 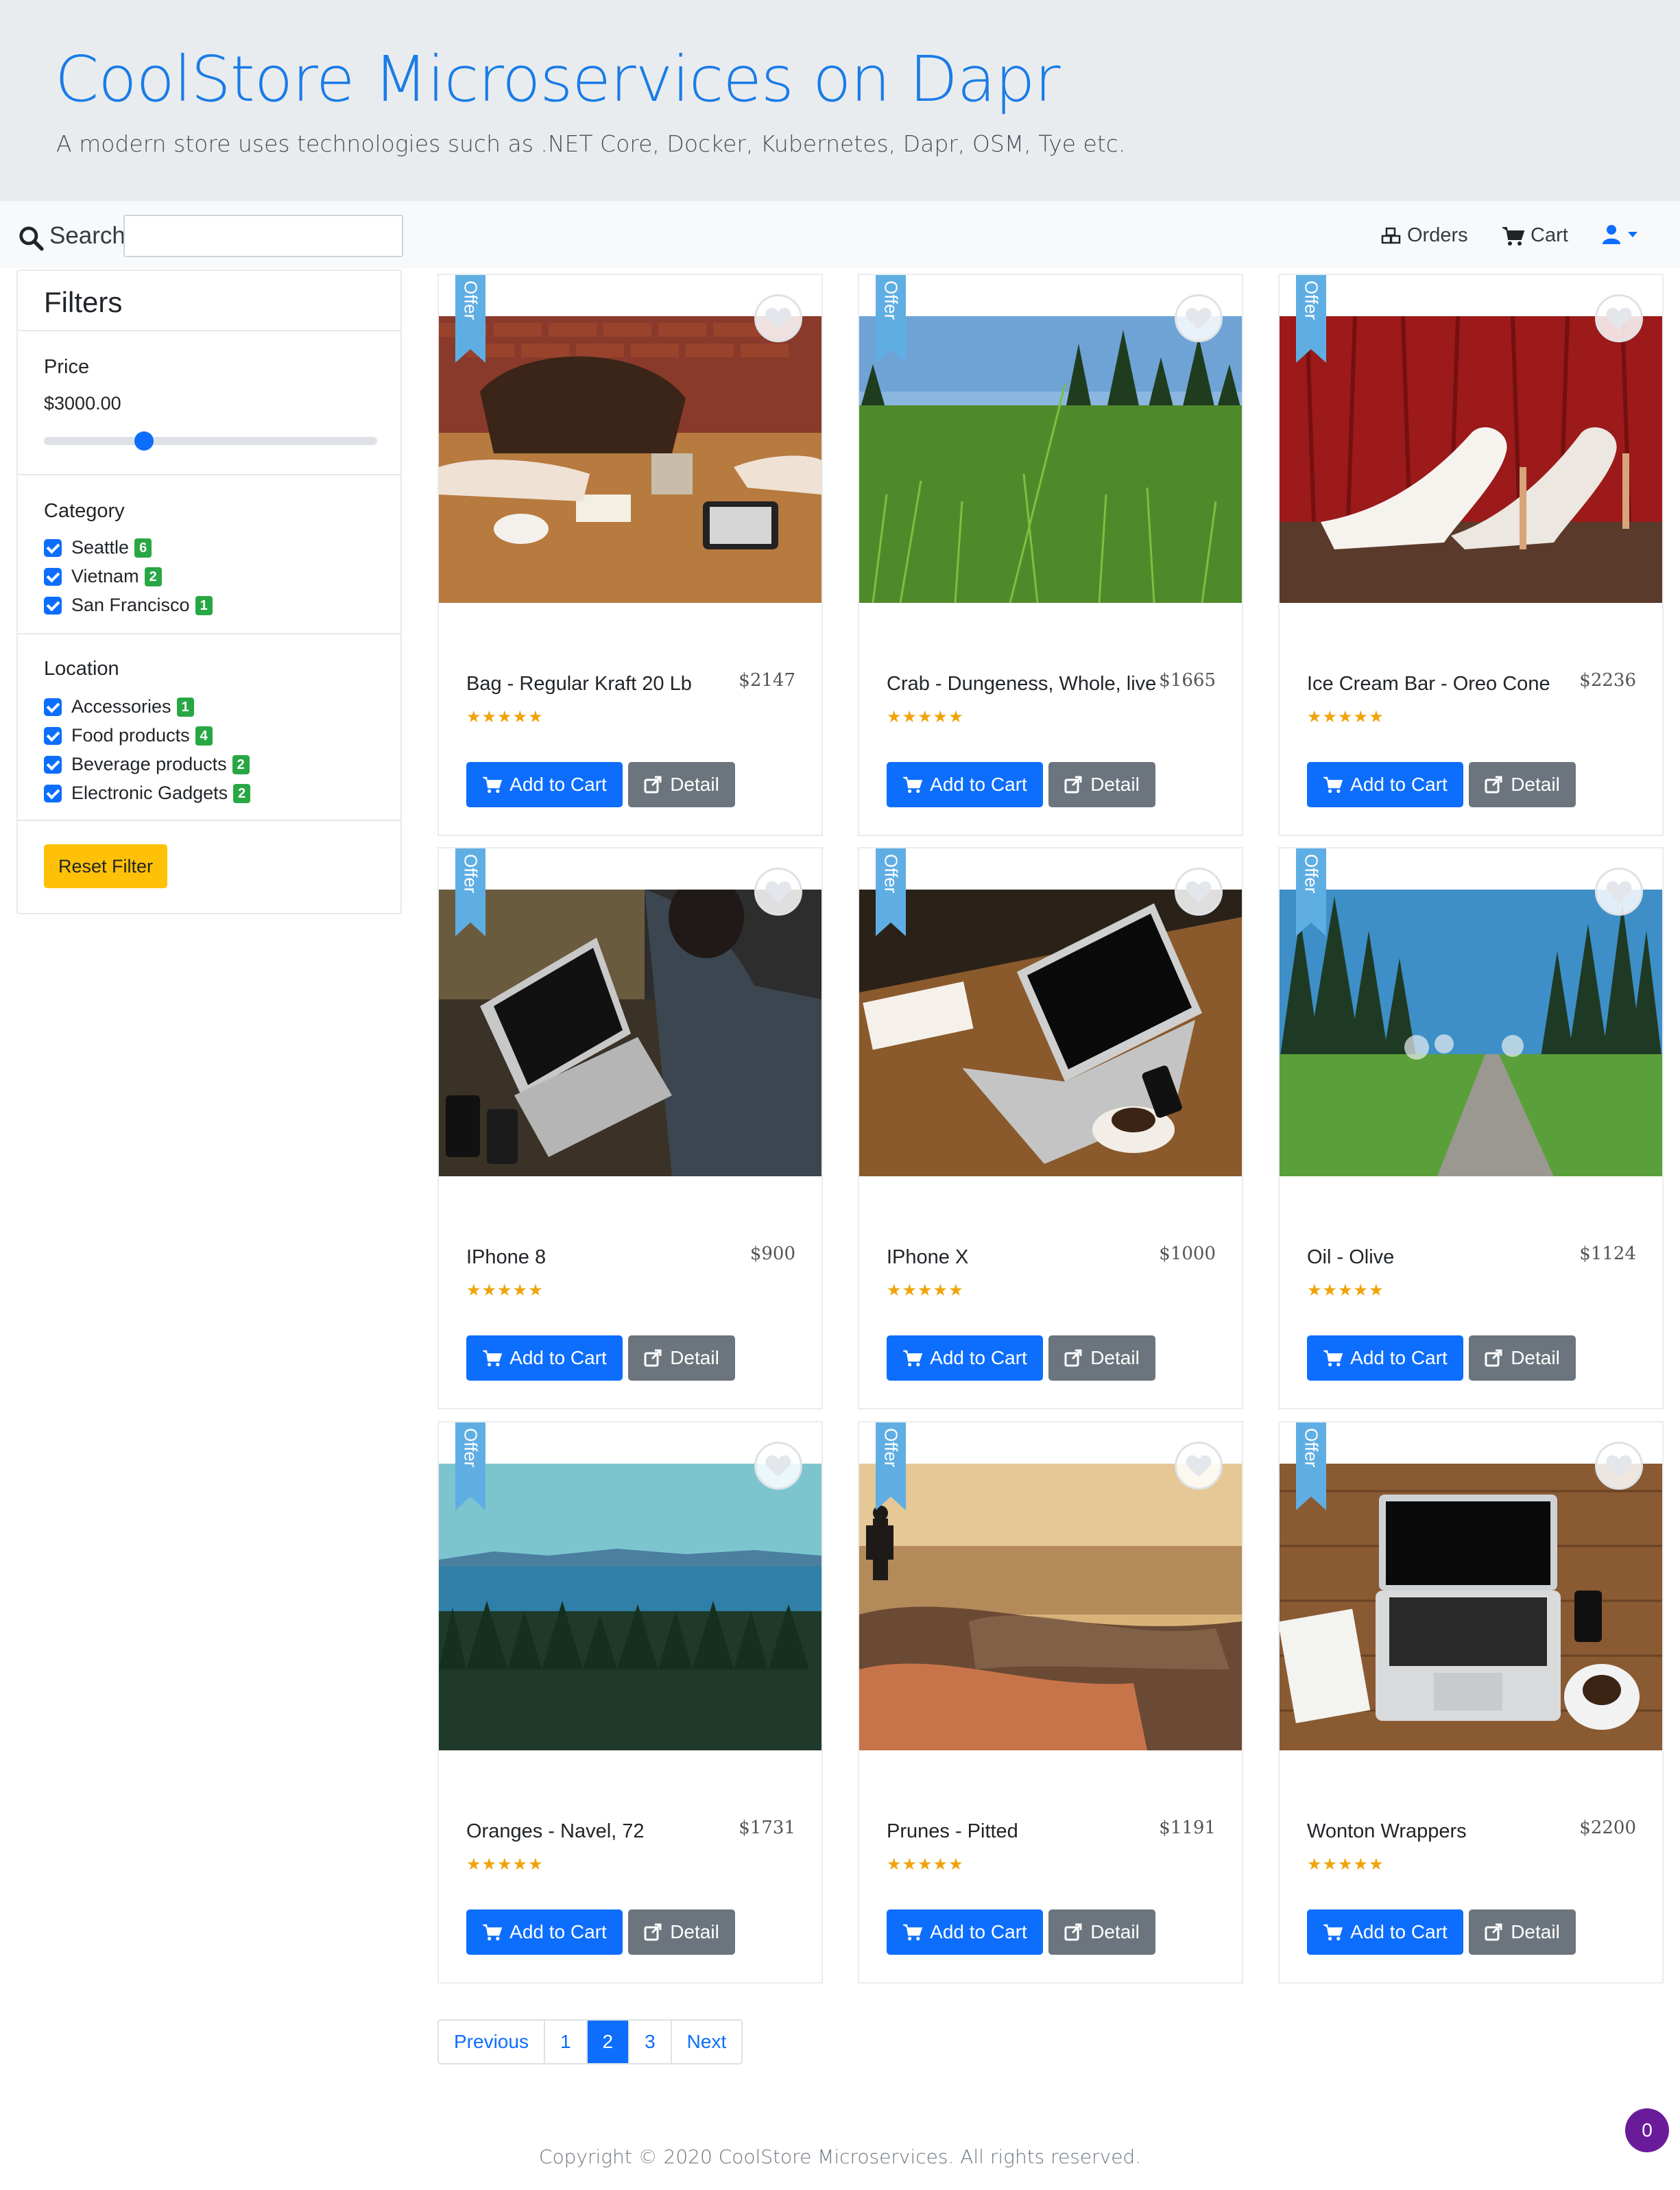 I want to click on filter-label: Seattle, so click(x=100, y=547).